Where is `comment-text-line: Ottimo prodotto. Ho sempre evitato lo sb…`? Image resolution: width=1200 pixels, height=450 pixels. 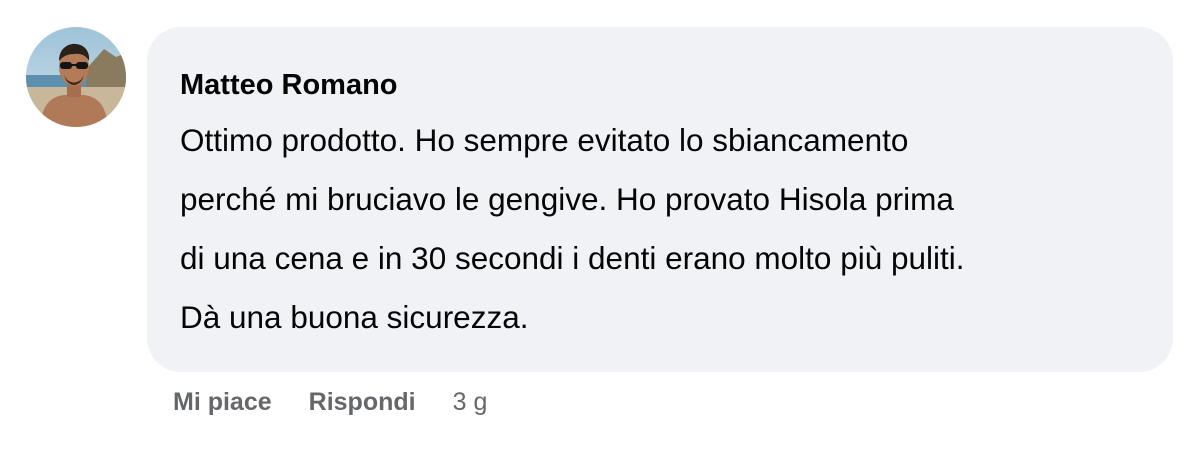 comment-text-line: Ottimo prodotto. Ho sempre evitato lo sb… is located at coordinates (544, 140).